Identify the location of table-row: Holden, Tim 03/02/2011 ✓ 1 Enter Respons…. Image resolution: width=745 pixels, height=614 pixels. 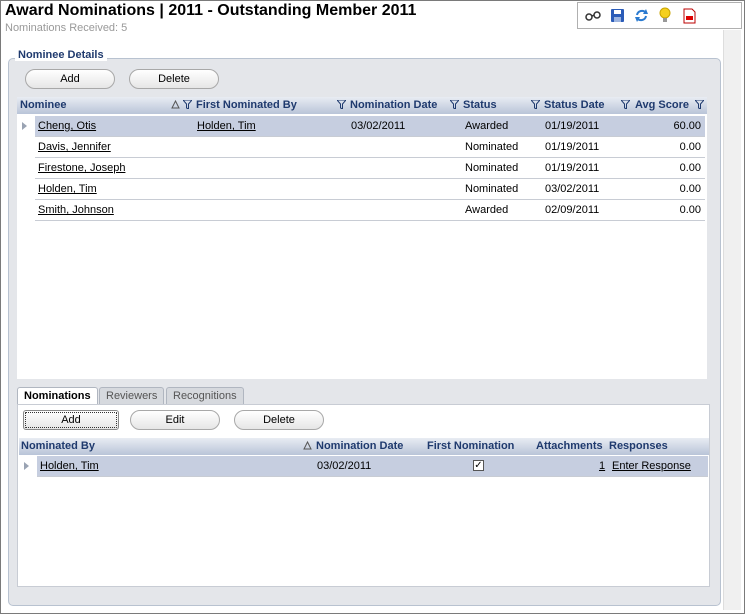
(366, 466).